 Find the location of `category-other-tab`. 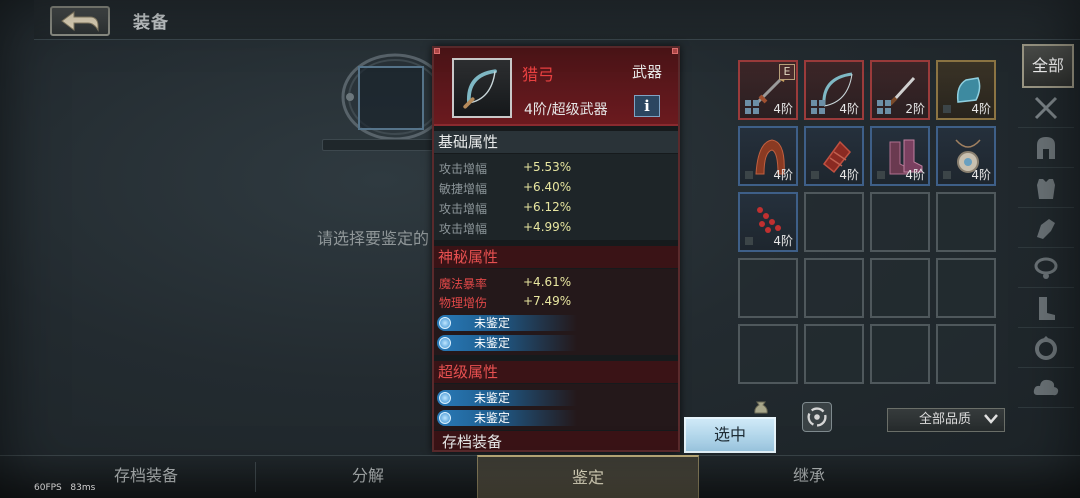

category-other-tab is located at coordinates (1046, 388).